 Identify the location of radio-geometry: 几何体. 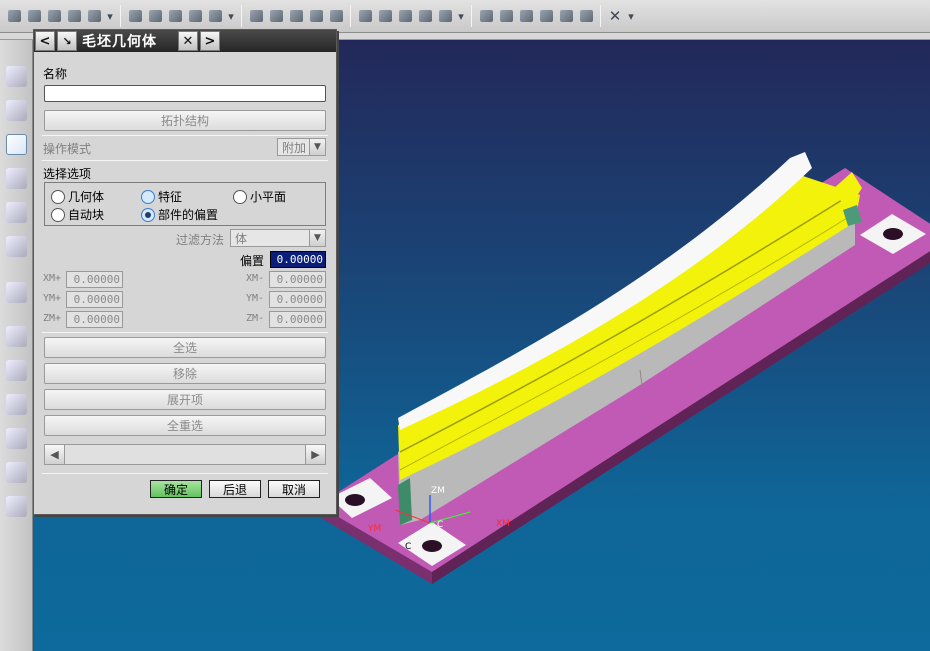
(77, 196).